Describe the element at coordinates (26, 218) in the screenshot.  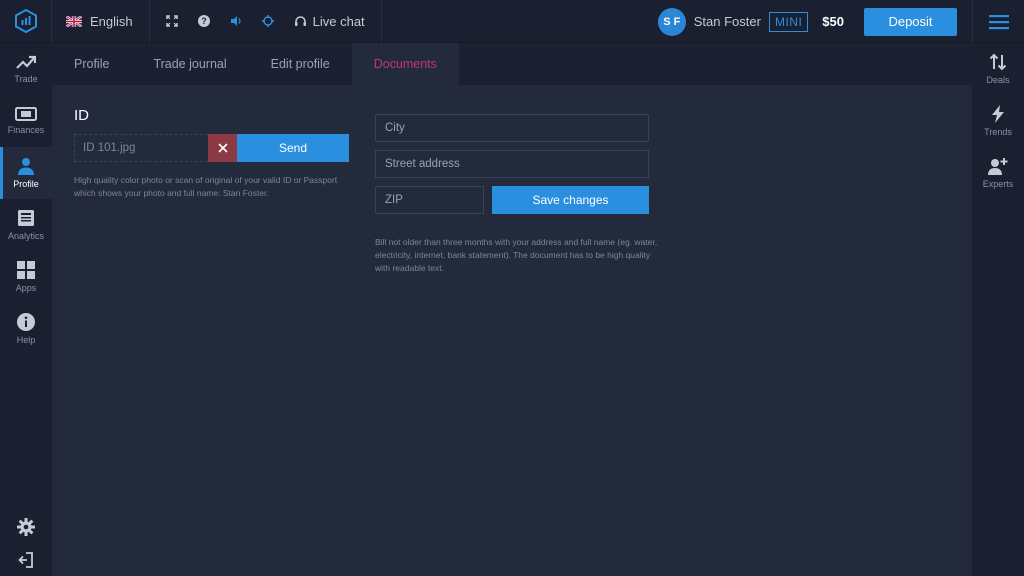
I see `newspaper-icon` at that location.